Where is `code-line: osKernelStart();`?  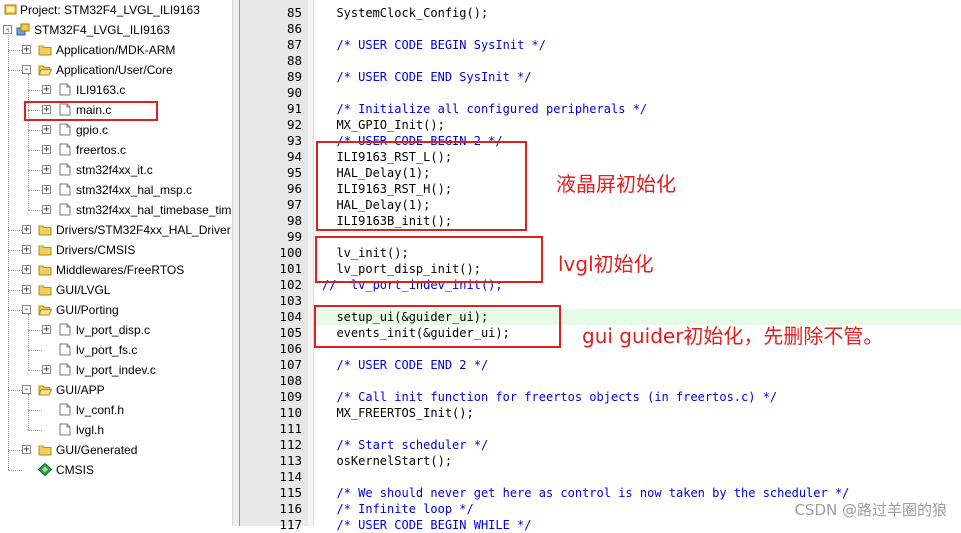 code-line: osKernelStart(); is located at coordinates (387, 461).